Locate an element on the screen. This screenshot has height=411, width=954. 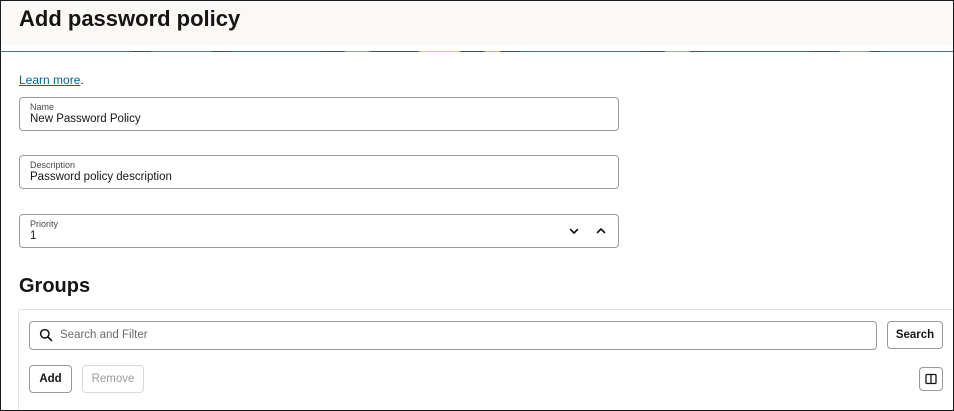
decorative-banner is located at coordinates (477, 48).